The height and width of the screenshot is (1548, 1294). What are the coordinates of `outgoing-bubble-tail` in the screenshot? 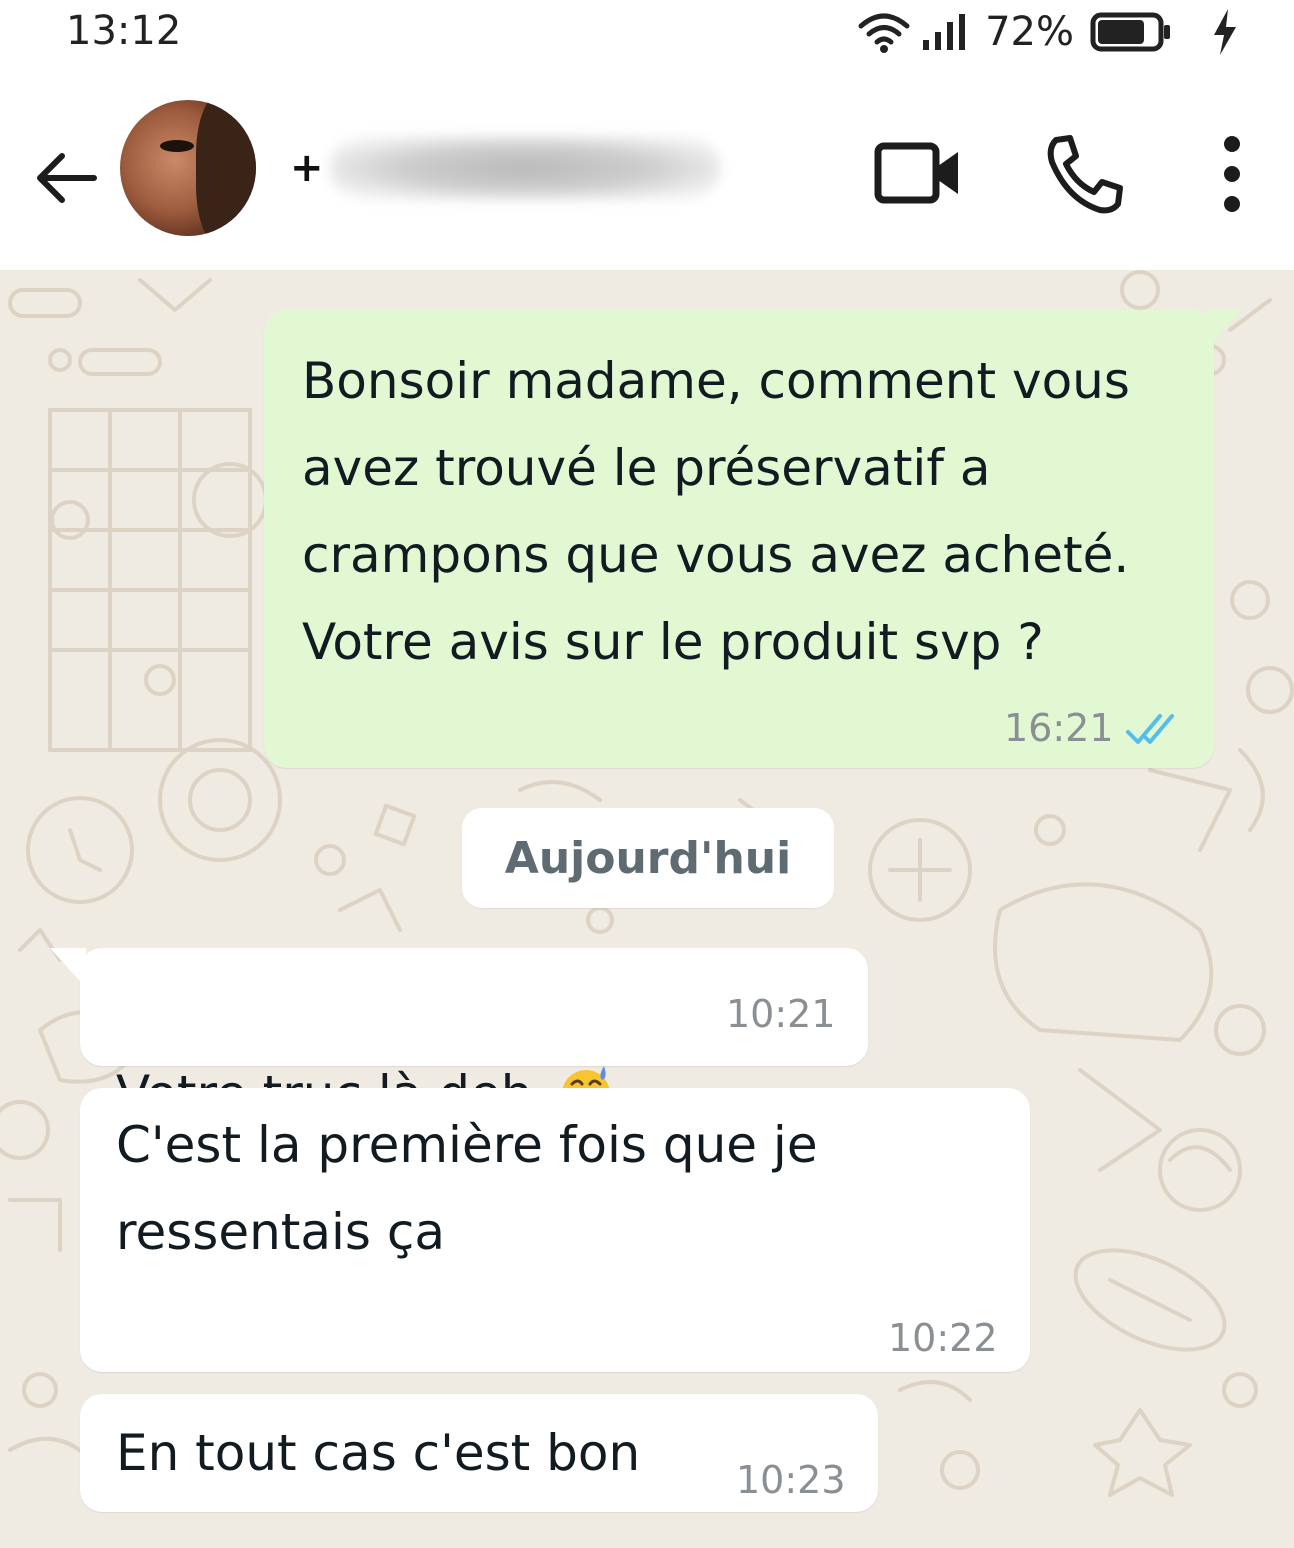 It's located at (1224, 330).